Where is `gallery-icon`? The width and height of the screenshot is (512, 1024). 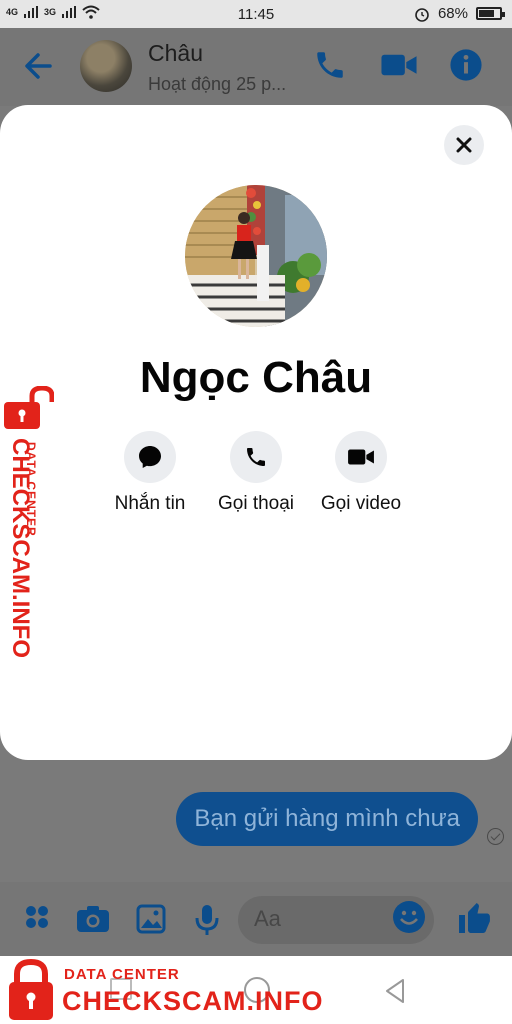 gallery-icon is located at coordinates (151, 919).